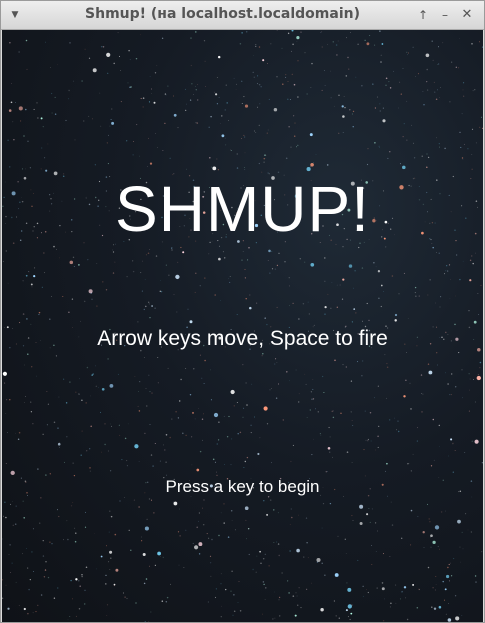 The width and height of the screenshot is (485, 623). I want to click on arrow-up-icon: ↑, so click(423, 15).